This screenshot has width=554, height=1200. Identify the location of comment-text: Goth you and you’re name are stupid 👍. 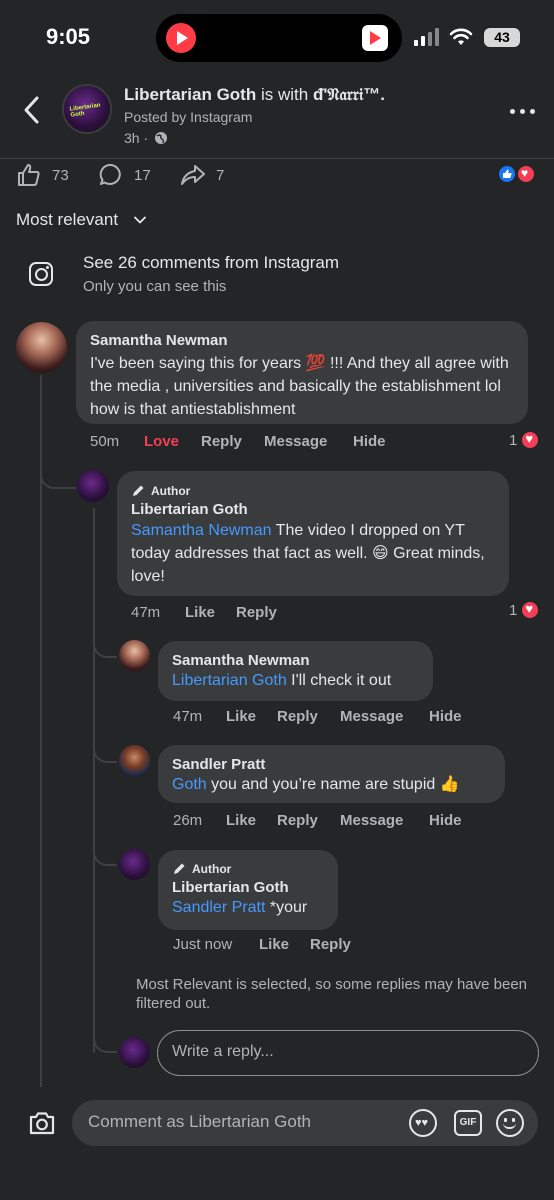
(331, 784).